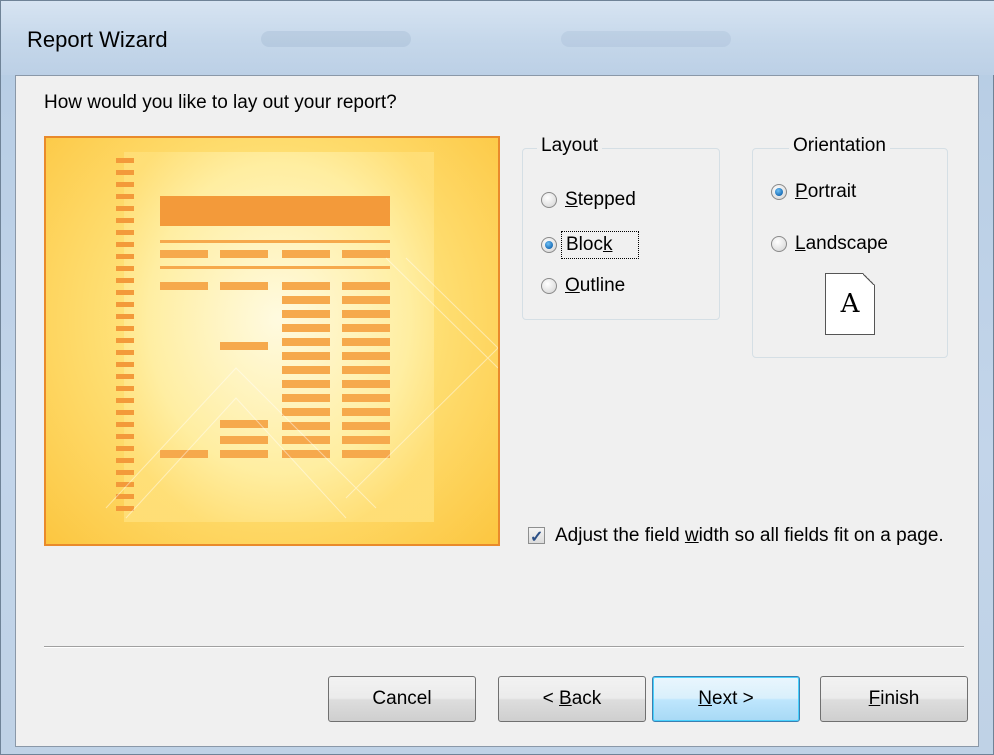 This screenshot has width=994, height=755. I want to click on radio-outline: Outline, so click(583, 286).